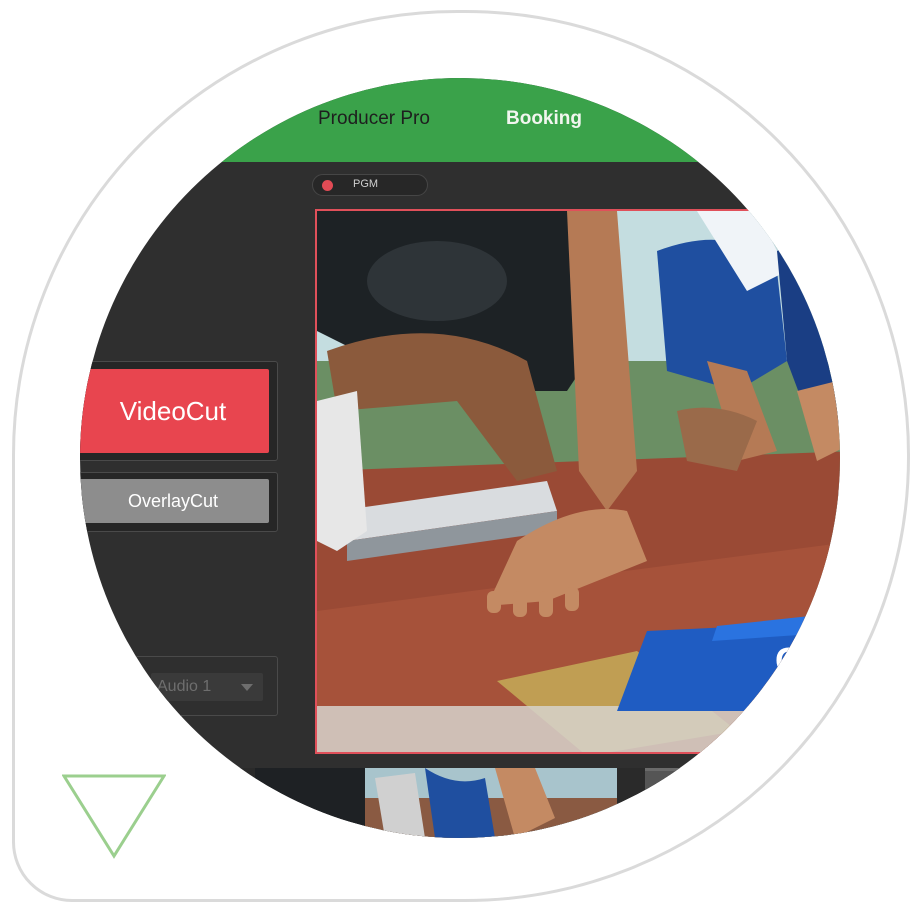 The image size is (922, 911). I want to click on video-cut-button: VideoCut, so click(174, 411).